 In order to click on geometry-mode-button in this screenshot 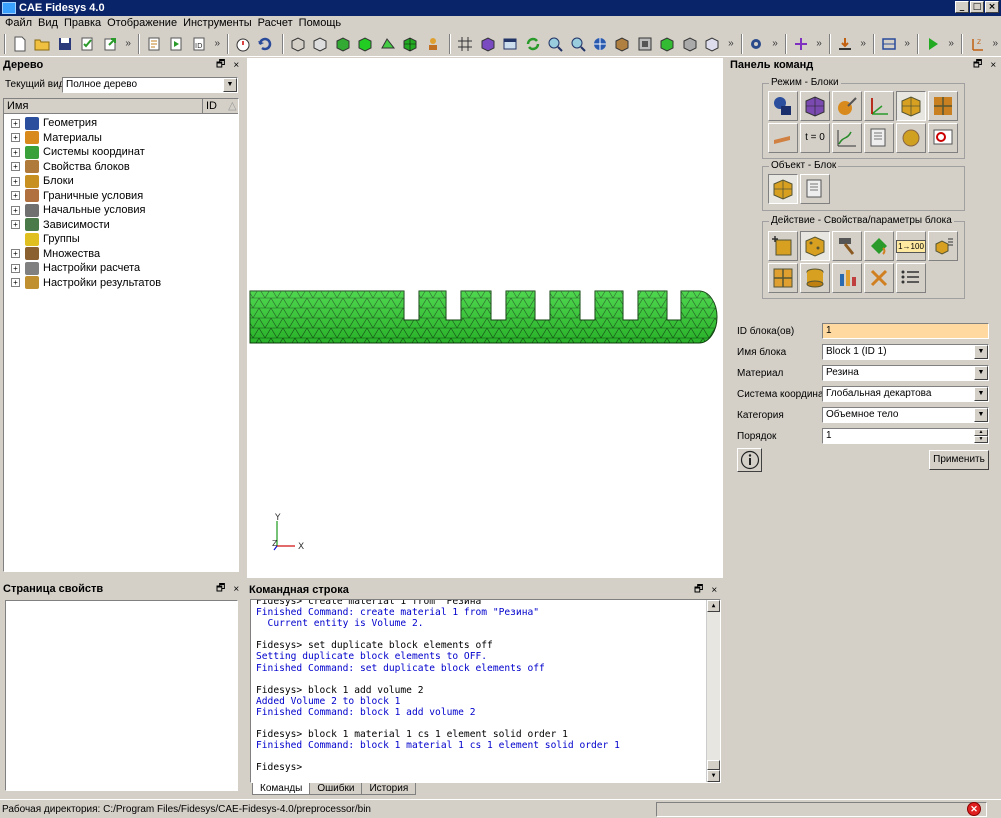, I will do `click(783, 106)`.